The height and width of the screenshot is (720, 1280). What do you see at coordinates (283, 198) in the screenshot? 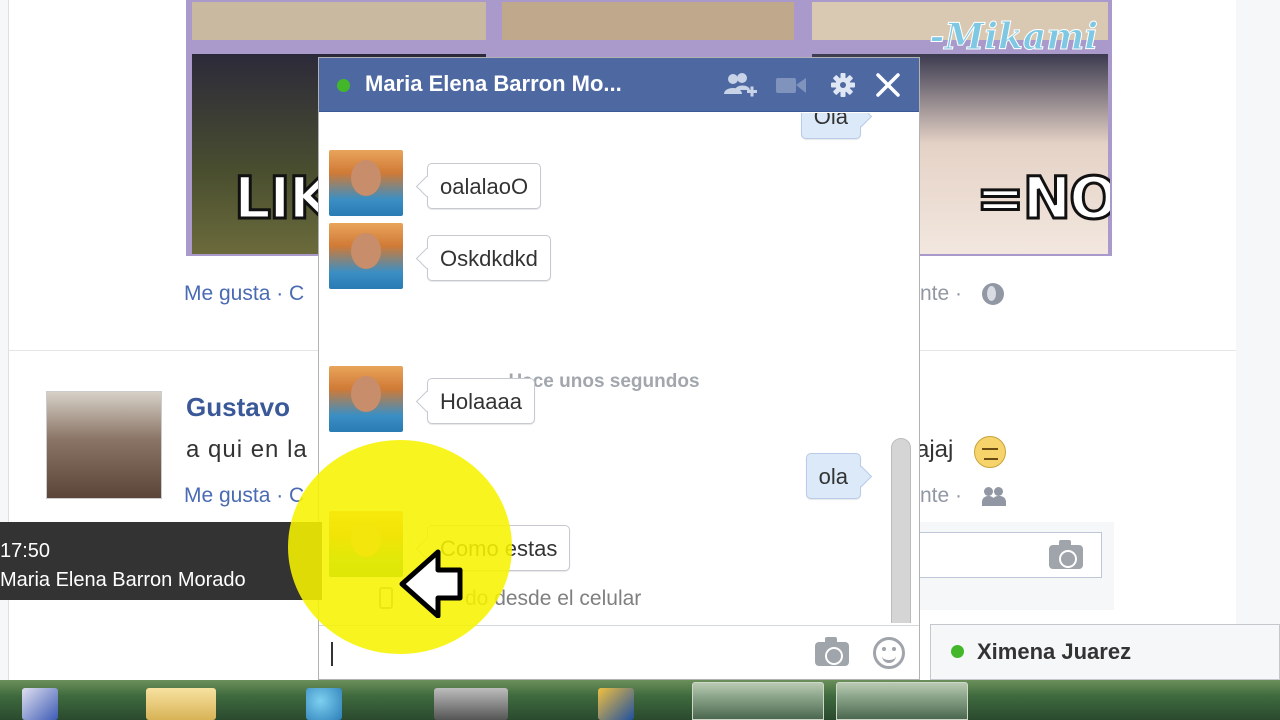
I see `meme-caption-left: LIK` at bounding box center [283, 198].